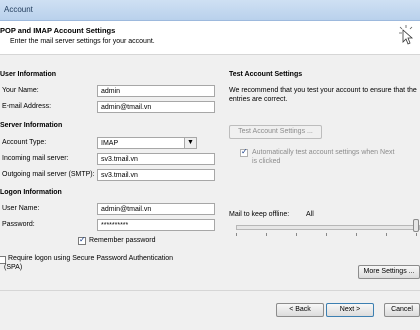 The image size is (420, 330). What do you see at coordinates (147, 143) in the screenshot?
I see `account-type-select: IMAP ▼` at bounding box center [147, 143].